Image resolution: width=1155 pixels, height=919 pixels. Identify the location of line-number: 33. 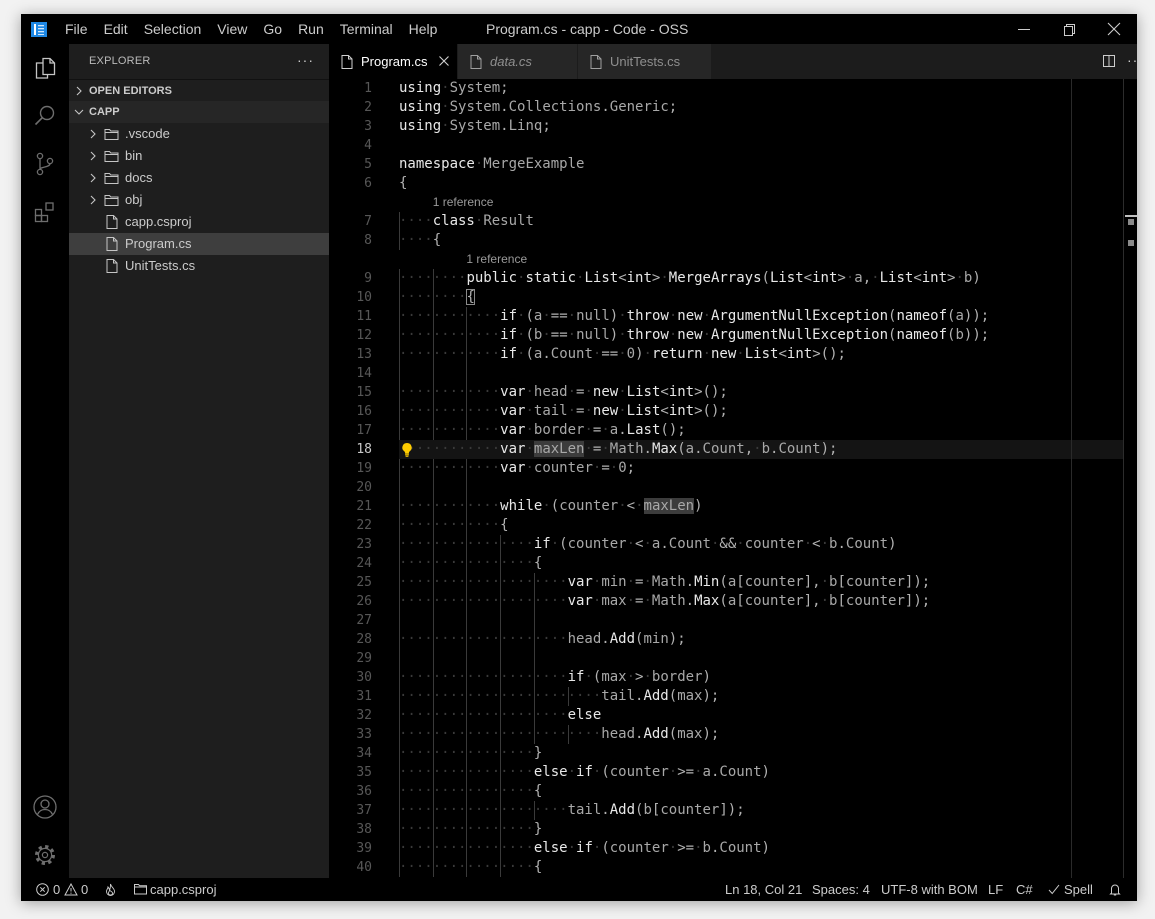
(350, 734).